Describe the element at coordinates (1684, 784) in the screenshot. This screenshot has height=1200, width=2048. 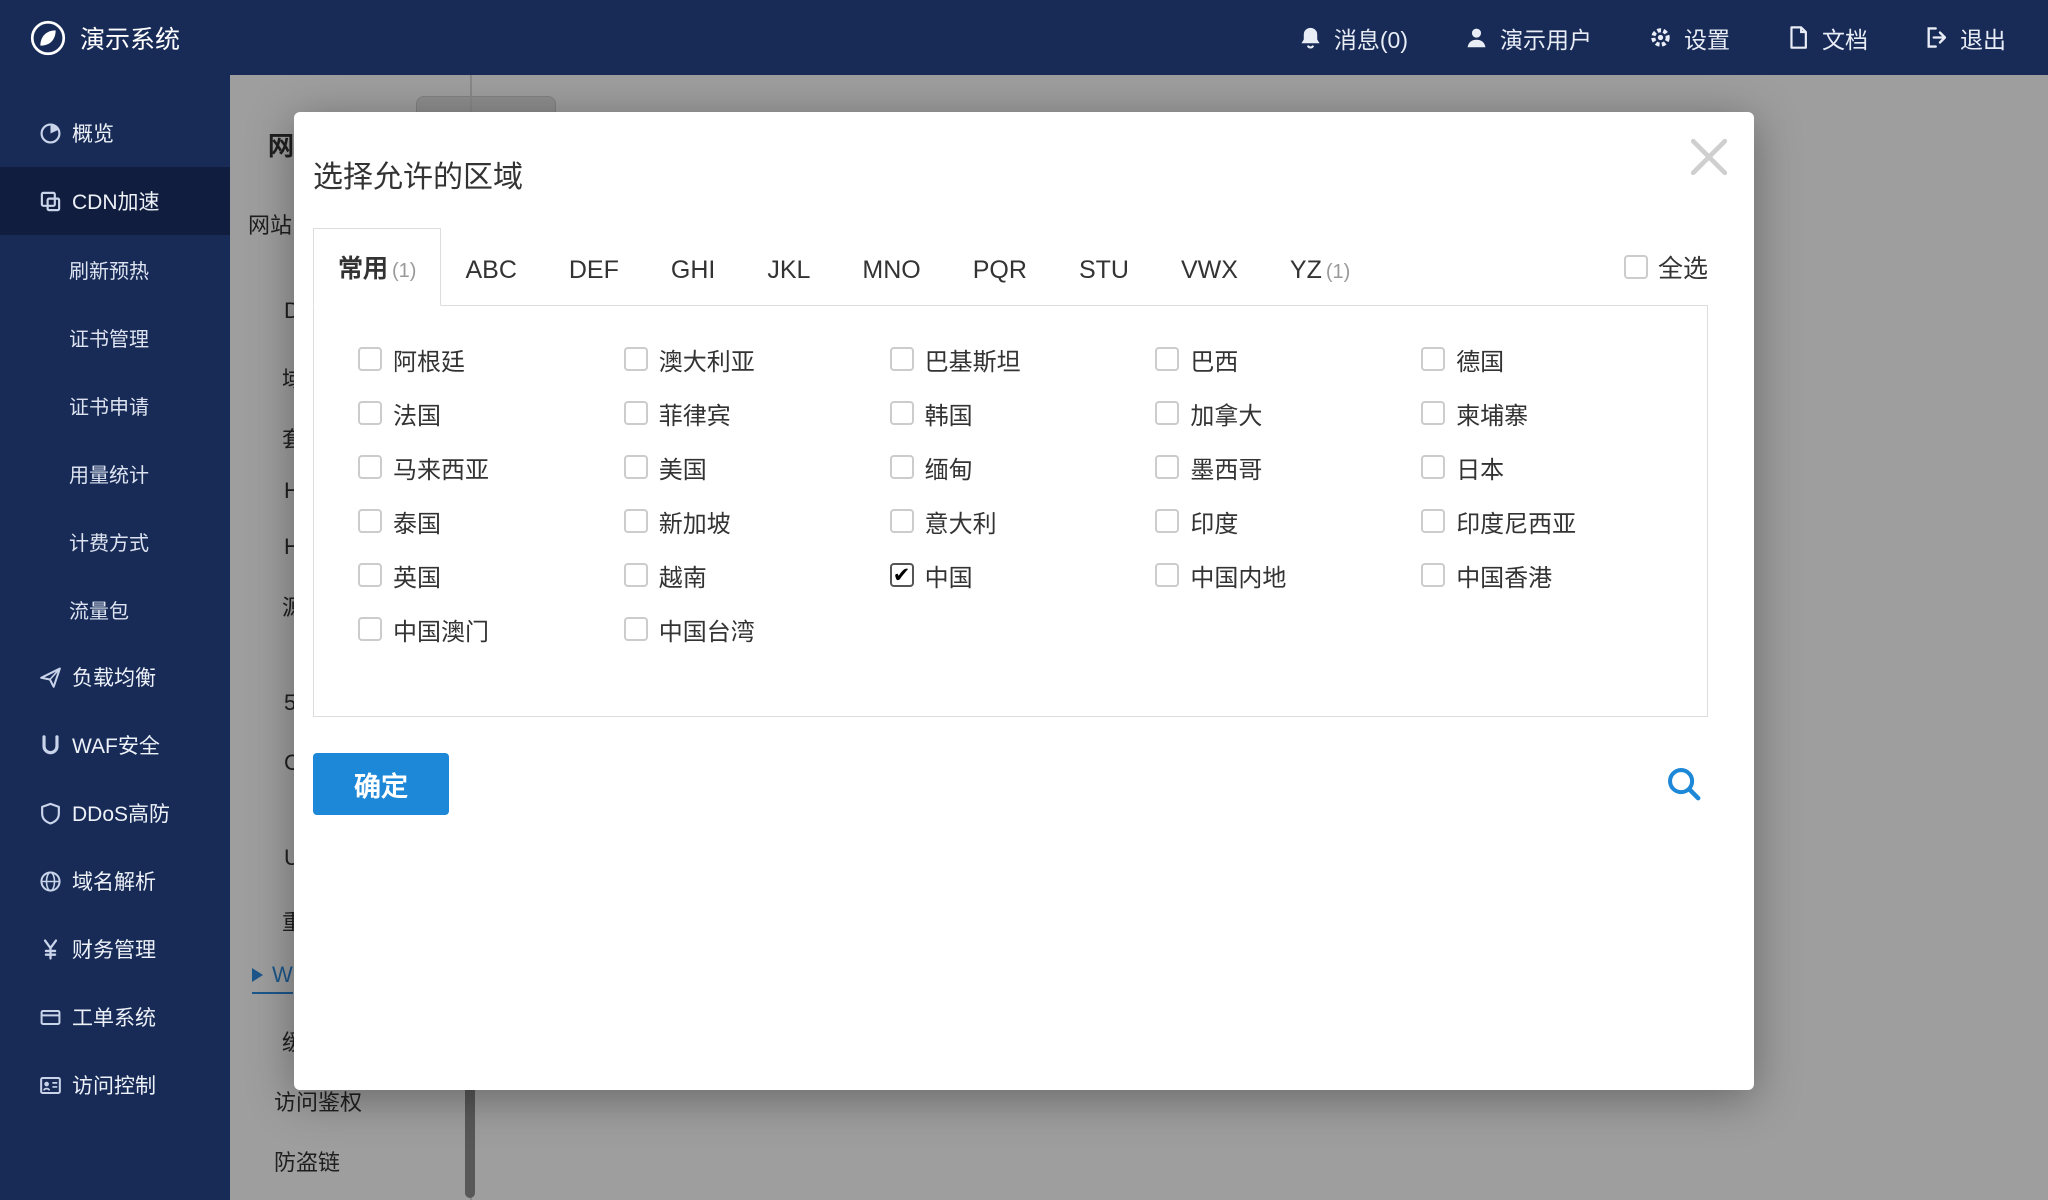
I see `search-icon` at that location.